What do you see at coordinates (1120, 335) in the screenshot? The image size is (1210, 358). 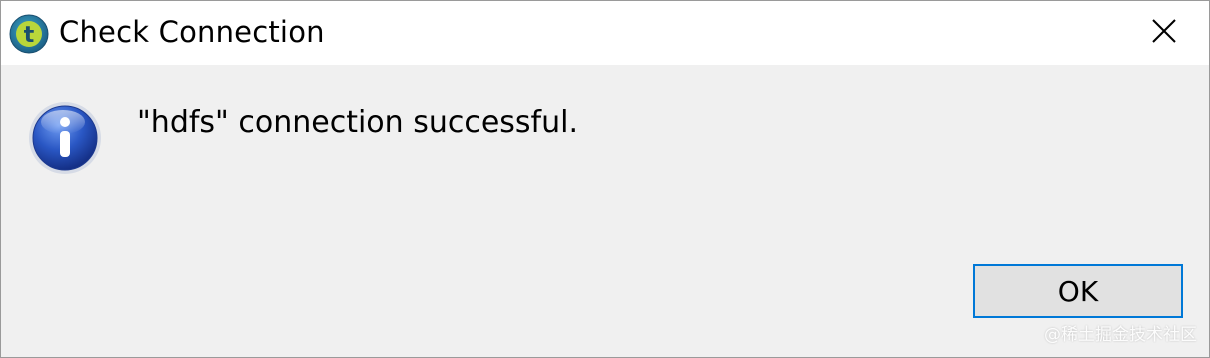 I see `watermark: @稀土掘金技术社区` at bounding box center [1120, 335].